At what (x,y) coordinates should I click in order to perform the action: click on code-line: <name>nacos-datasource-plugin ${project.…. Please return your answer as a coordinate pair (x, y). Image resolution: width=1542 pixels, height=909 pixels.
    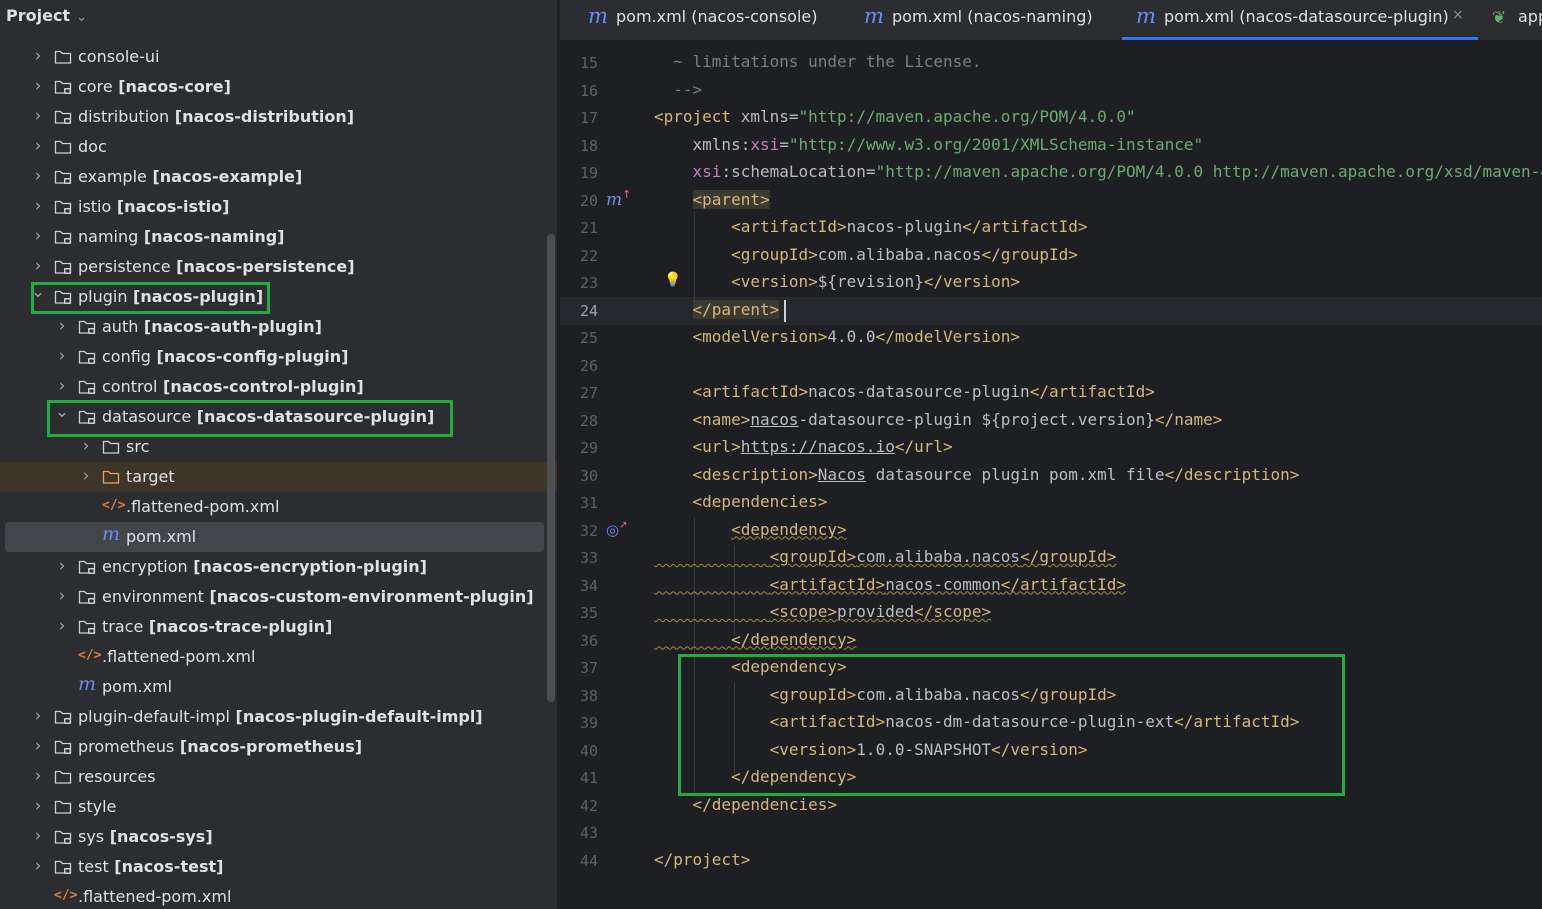
    Looking at the image, I should click on (938, 419).